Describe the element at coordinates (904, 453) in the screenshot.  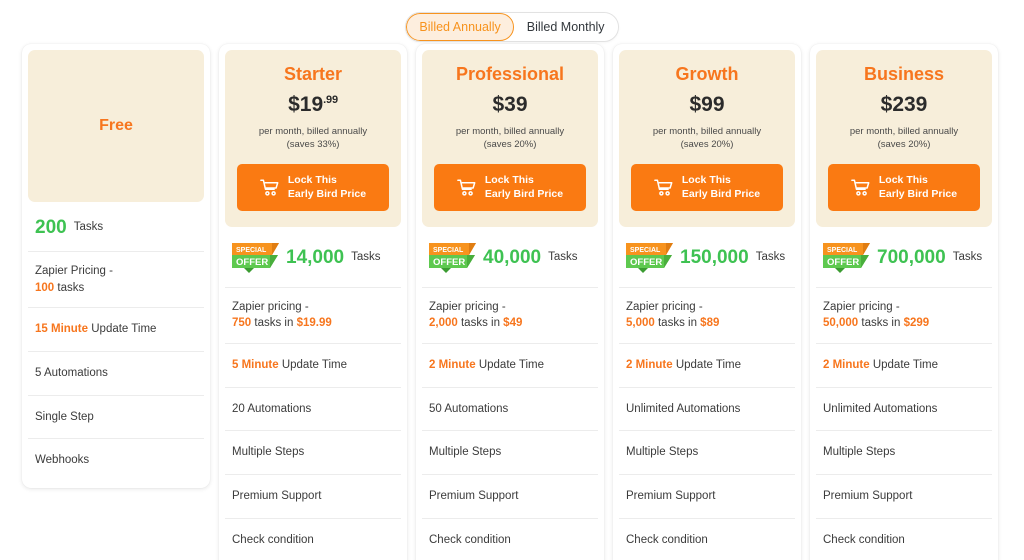
I see `steps-row-business: Multiple Steps` at that location.